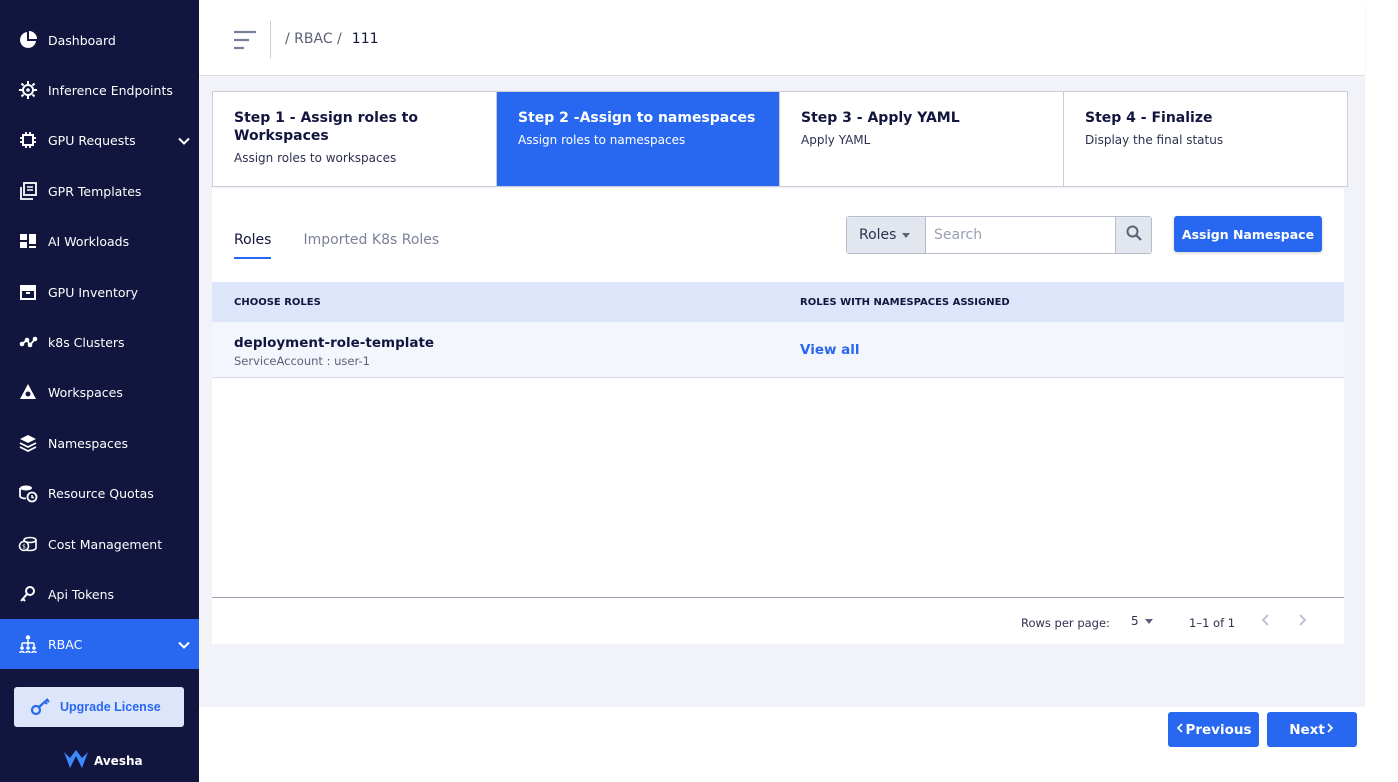 This screenshot has width=1398, height=782. What do you see at coordinates (93, 292) in the screenshot?
I see `sidebar-item-label: GPU Inventory` at bounding box center [93, 292].